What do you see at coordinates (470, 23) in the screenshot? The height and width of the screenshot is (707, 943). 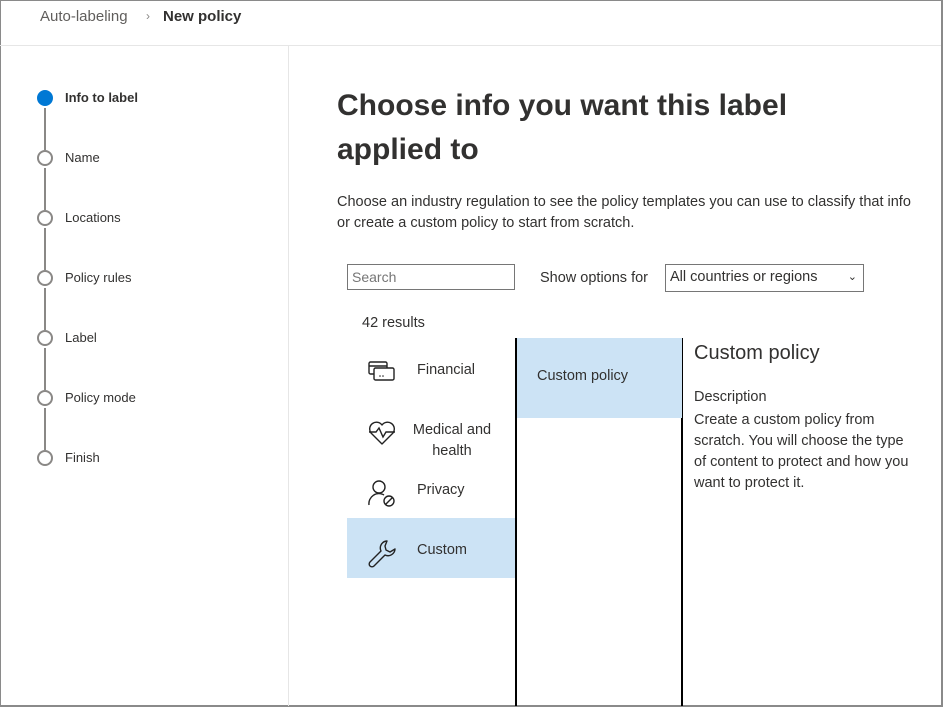 I see `top-bar: Auto-labeling › New policy` at bounding box center [470, 23].